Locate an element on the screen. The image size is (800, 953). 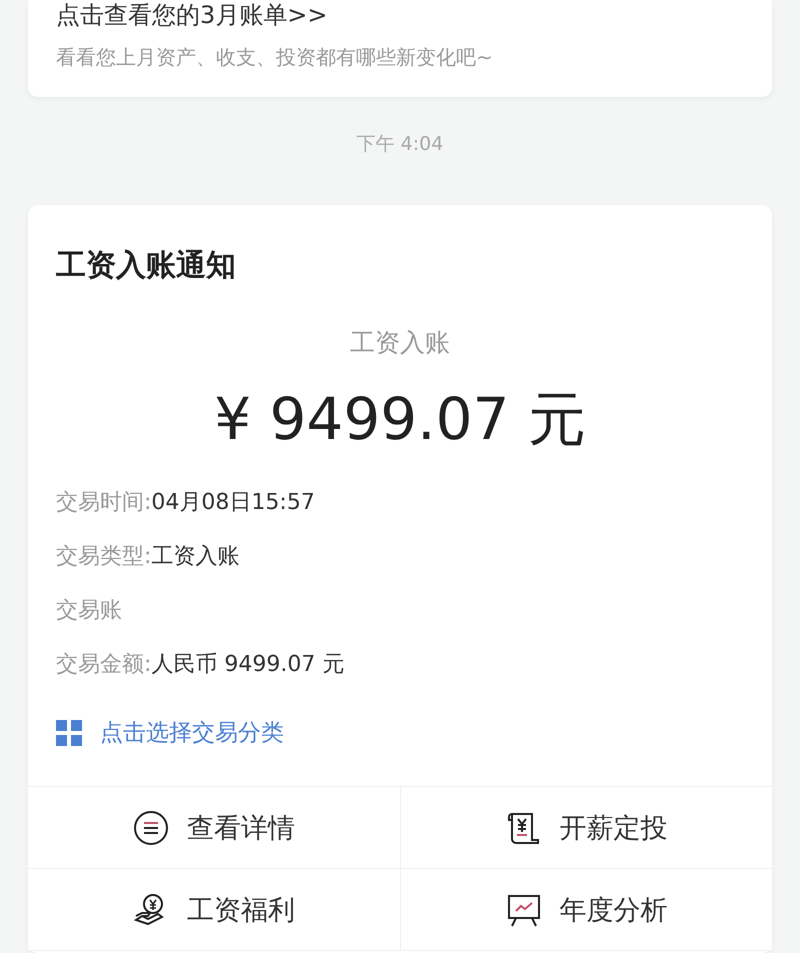
detail-value: 工资入账 is located at coordinates (195, 557).